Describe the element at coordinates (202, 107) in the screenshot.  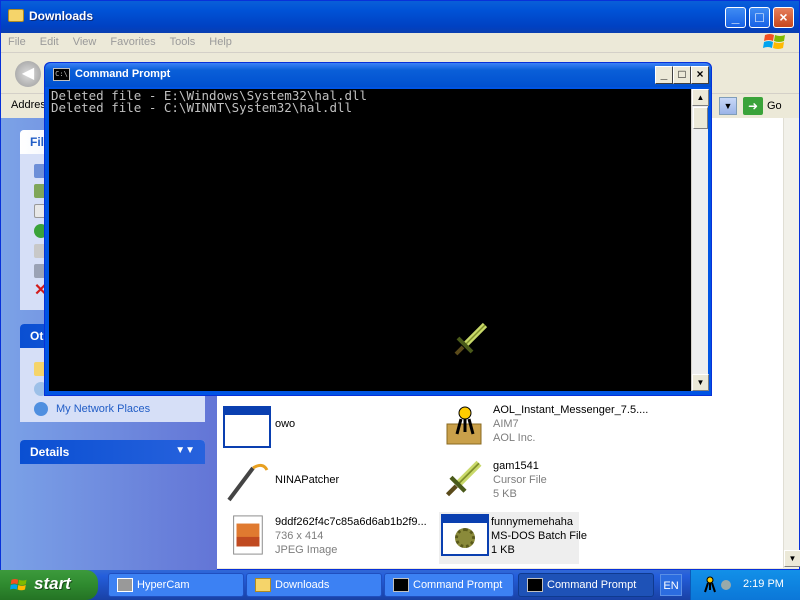
I see `console-line: Deleted file - C:\WINNT\System32\hal.dll` at that location.